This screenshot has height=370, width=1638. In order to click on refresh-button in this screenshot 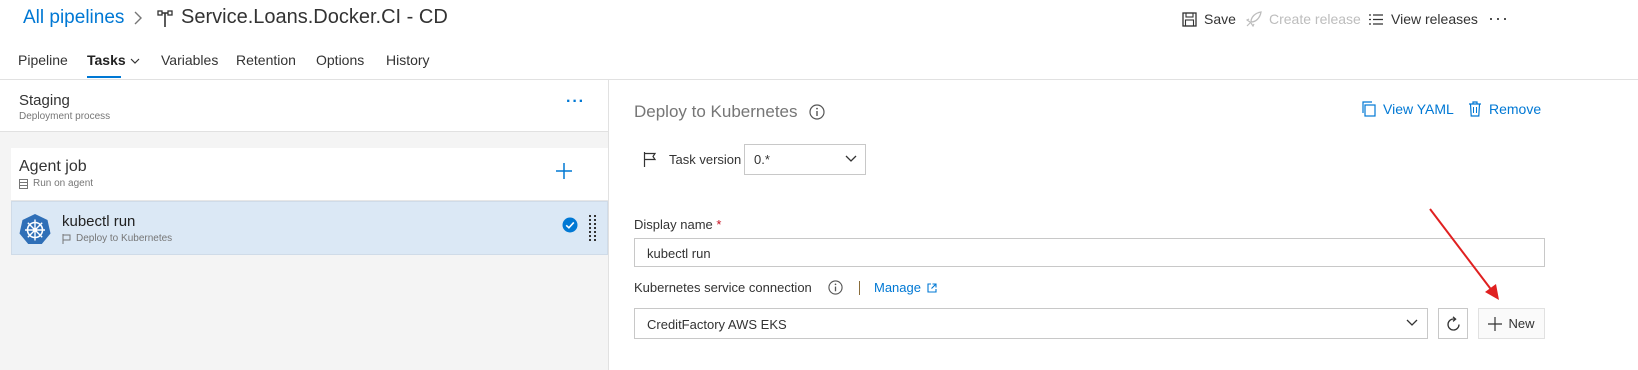, I will do `click(1453, 323)`.